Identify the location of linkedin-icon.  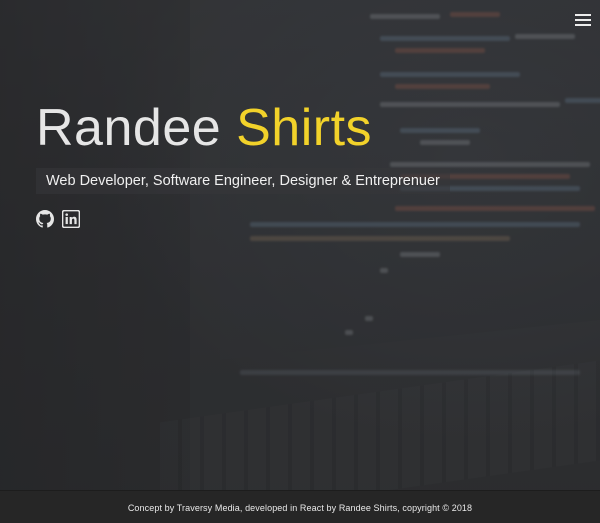
(71, 219).